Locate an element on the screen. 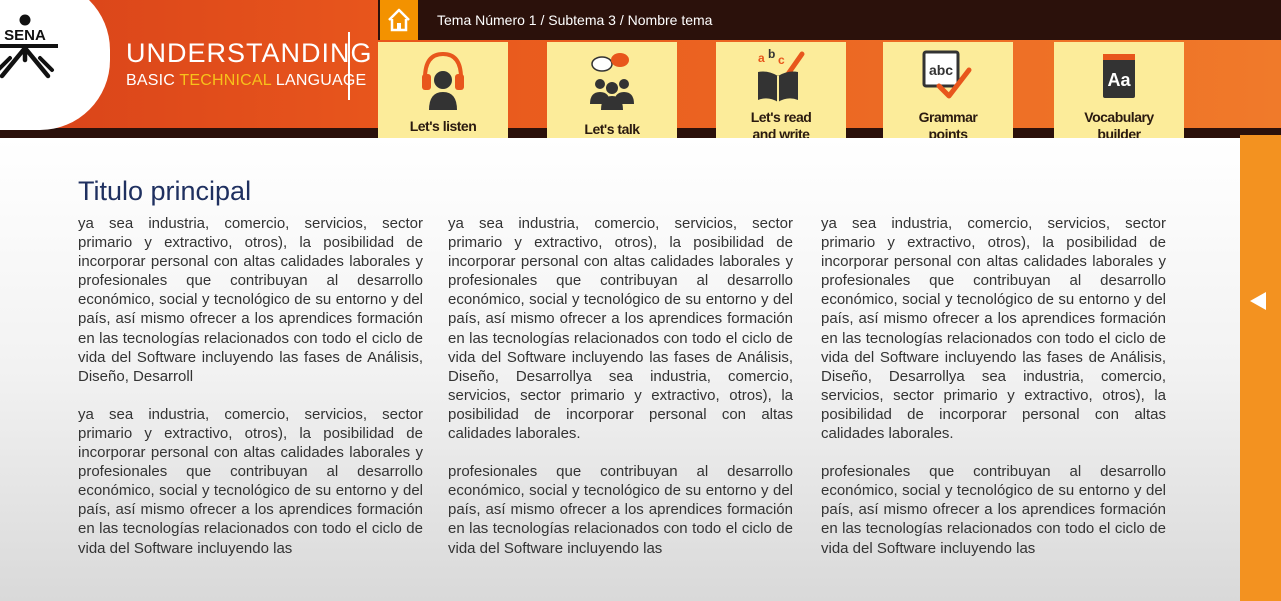 The width and height of the screenshot is (1281, 601). nav-tile-lets-read-and-write: a b c Let's read and write is located at coordinates (781, 90).